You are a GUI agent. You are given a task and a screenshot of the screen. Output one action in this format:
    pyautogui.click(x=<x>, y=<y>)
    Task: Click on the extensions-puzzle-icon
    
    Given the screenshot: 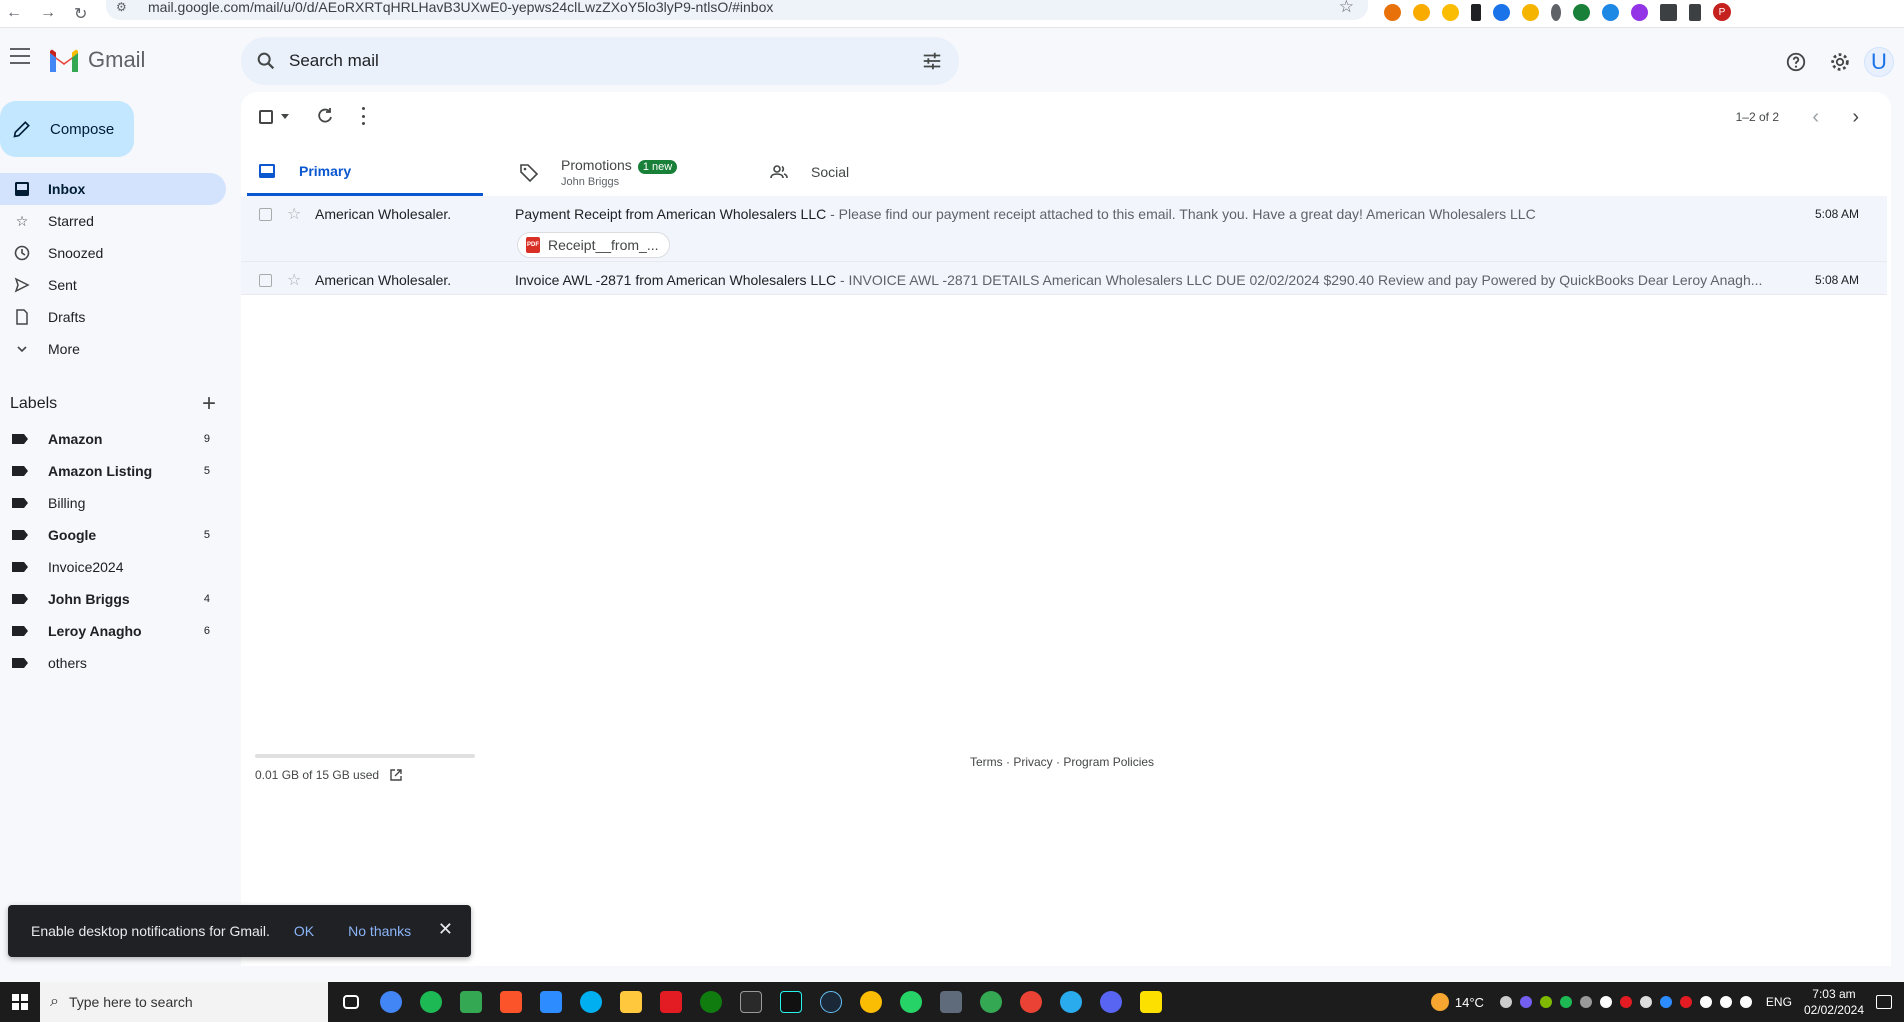 What is the action you would take?
    pyautogui.click(x=1668, y=12)
    